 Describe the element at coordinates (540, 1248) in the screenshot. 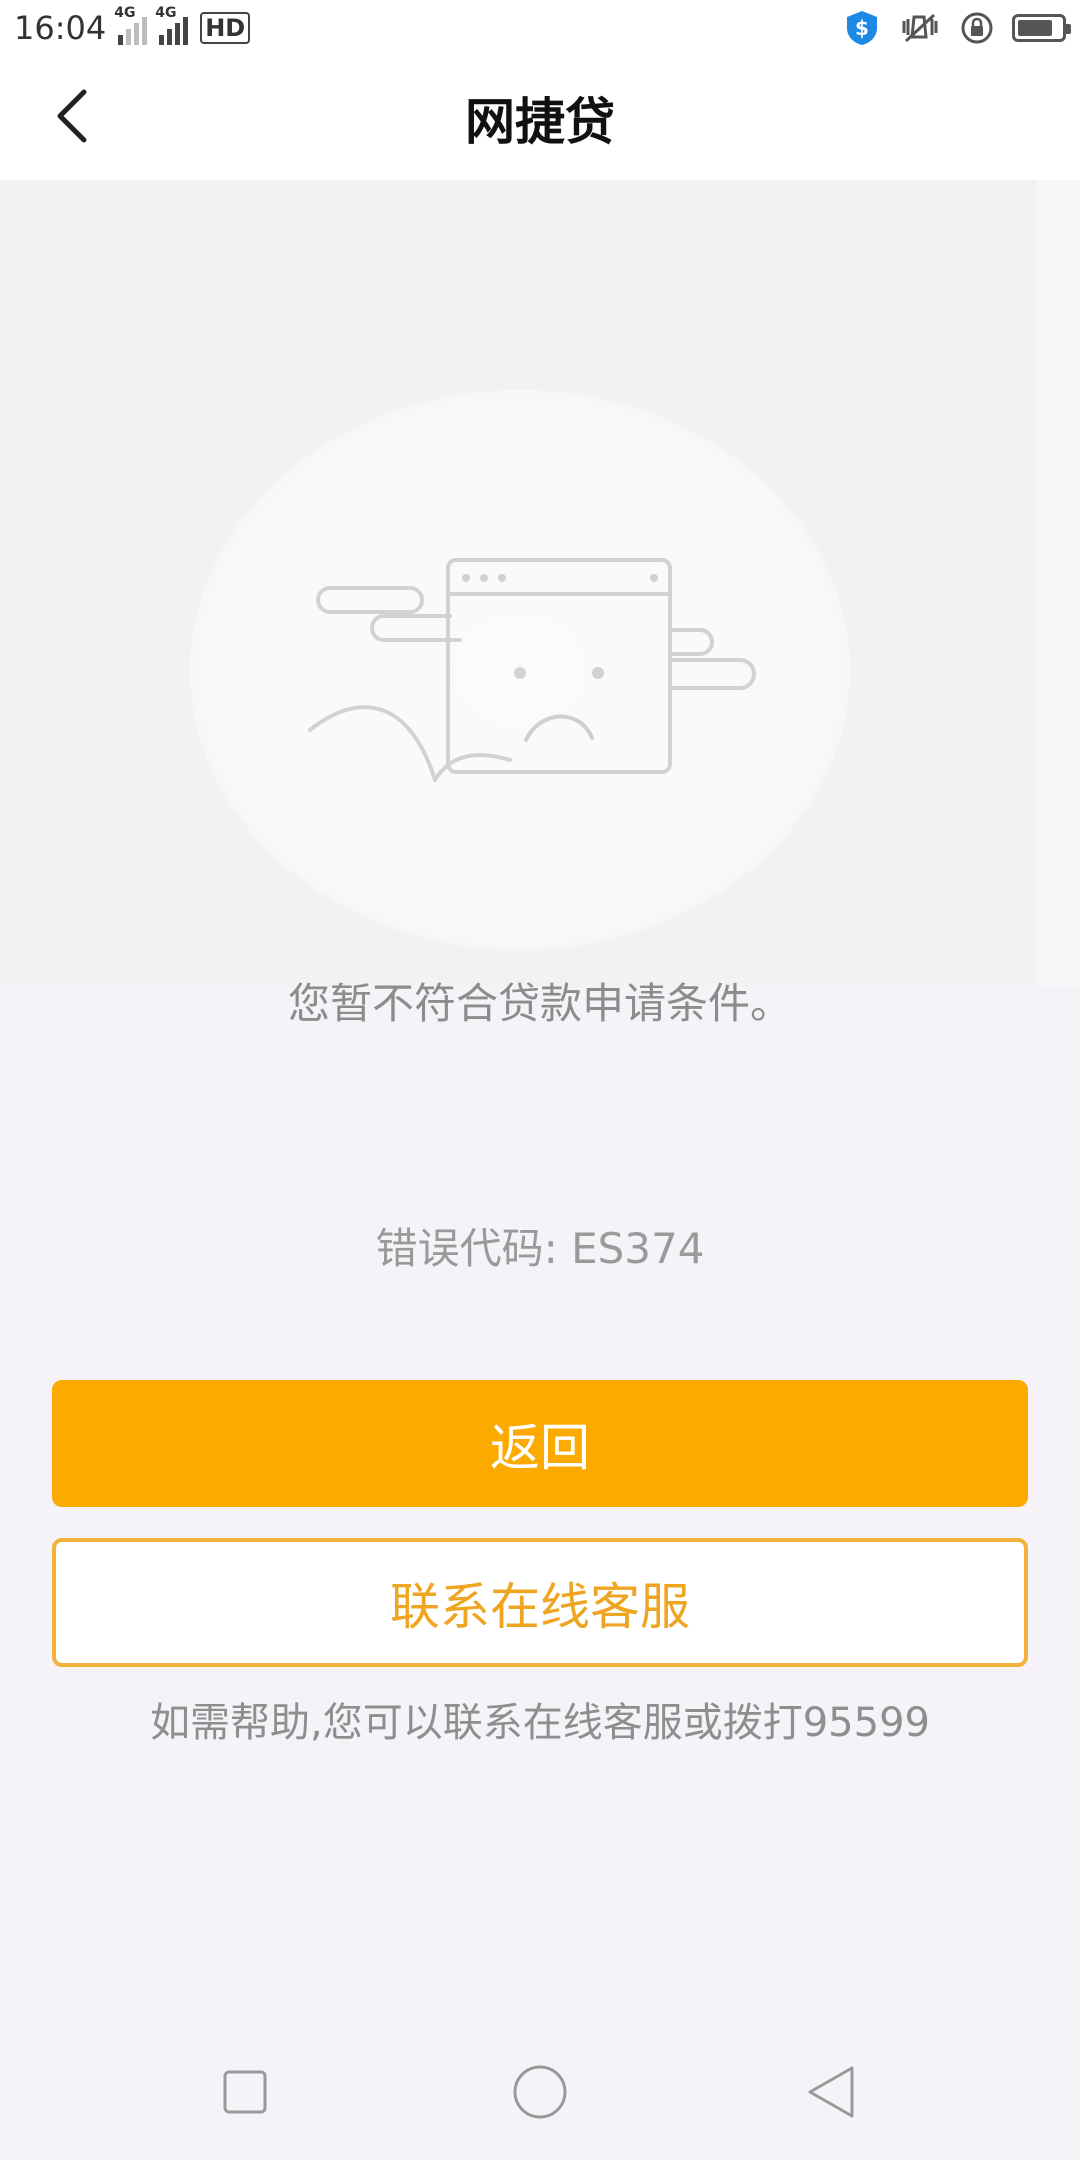

I see `error-code: 错误代码: ES374` at that location.